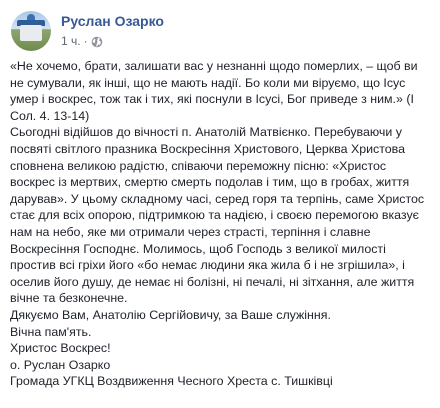 The height and width of the screenshot is (408, 440). Describe the element at coordinates (60, 364) in the screenshot. I see `post-paragraph-signature: о. Руслан Озарко` at that location.